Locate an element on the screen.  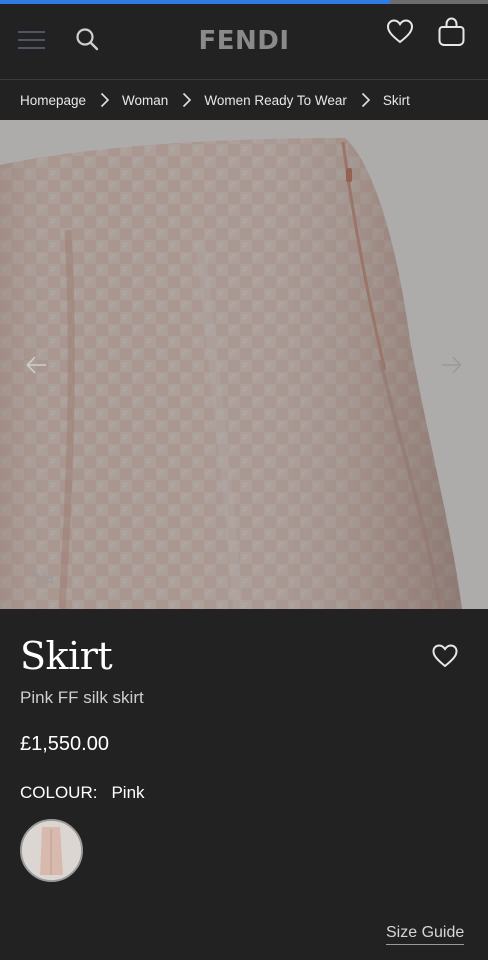
product-subtitle: Pink FF silk skirt is located at coordinates (82, 697).